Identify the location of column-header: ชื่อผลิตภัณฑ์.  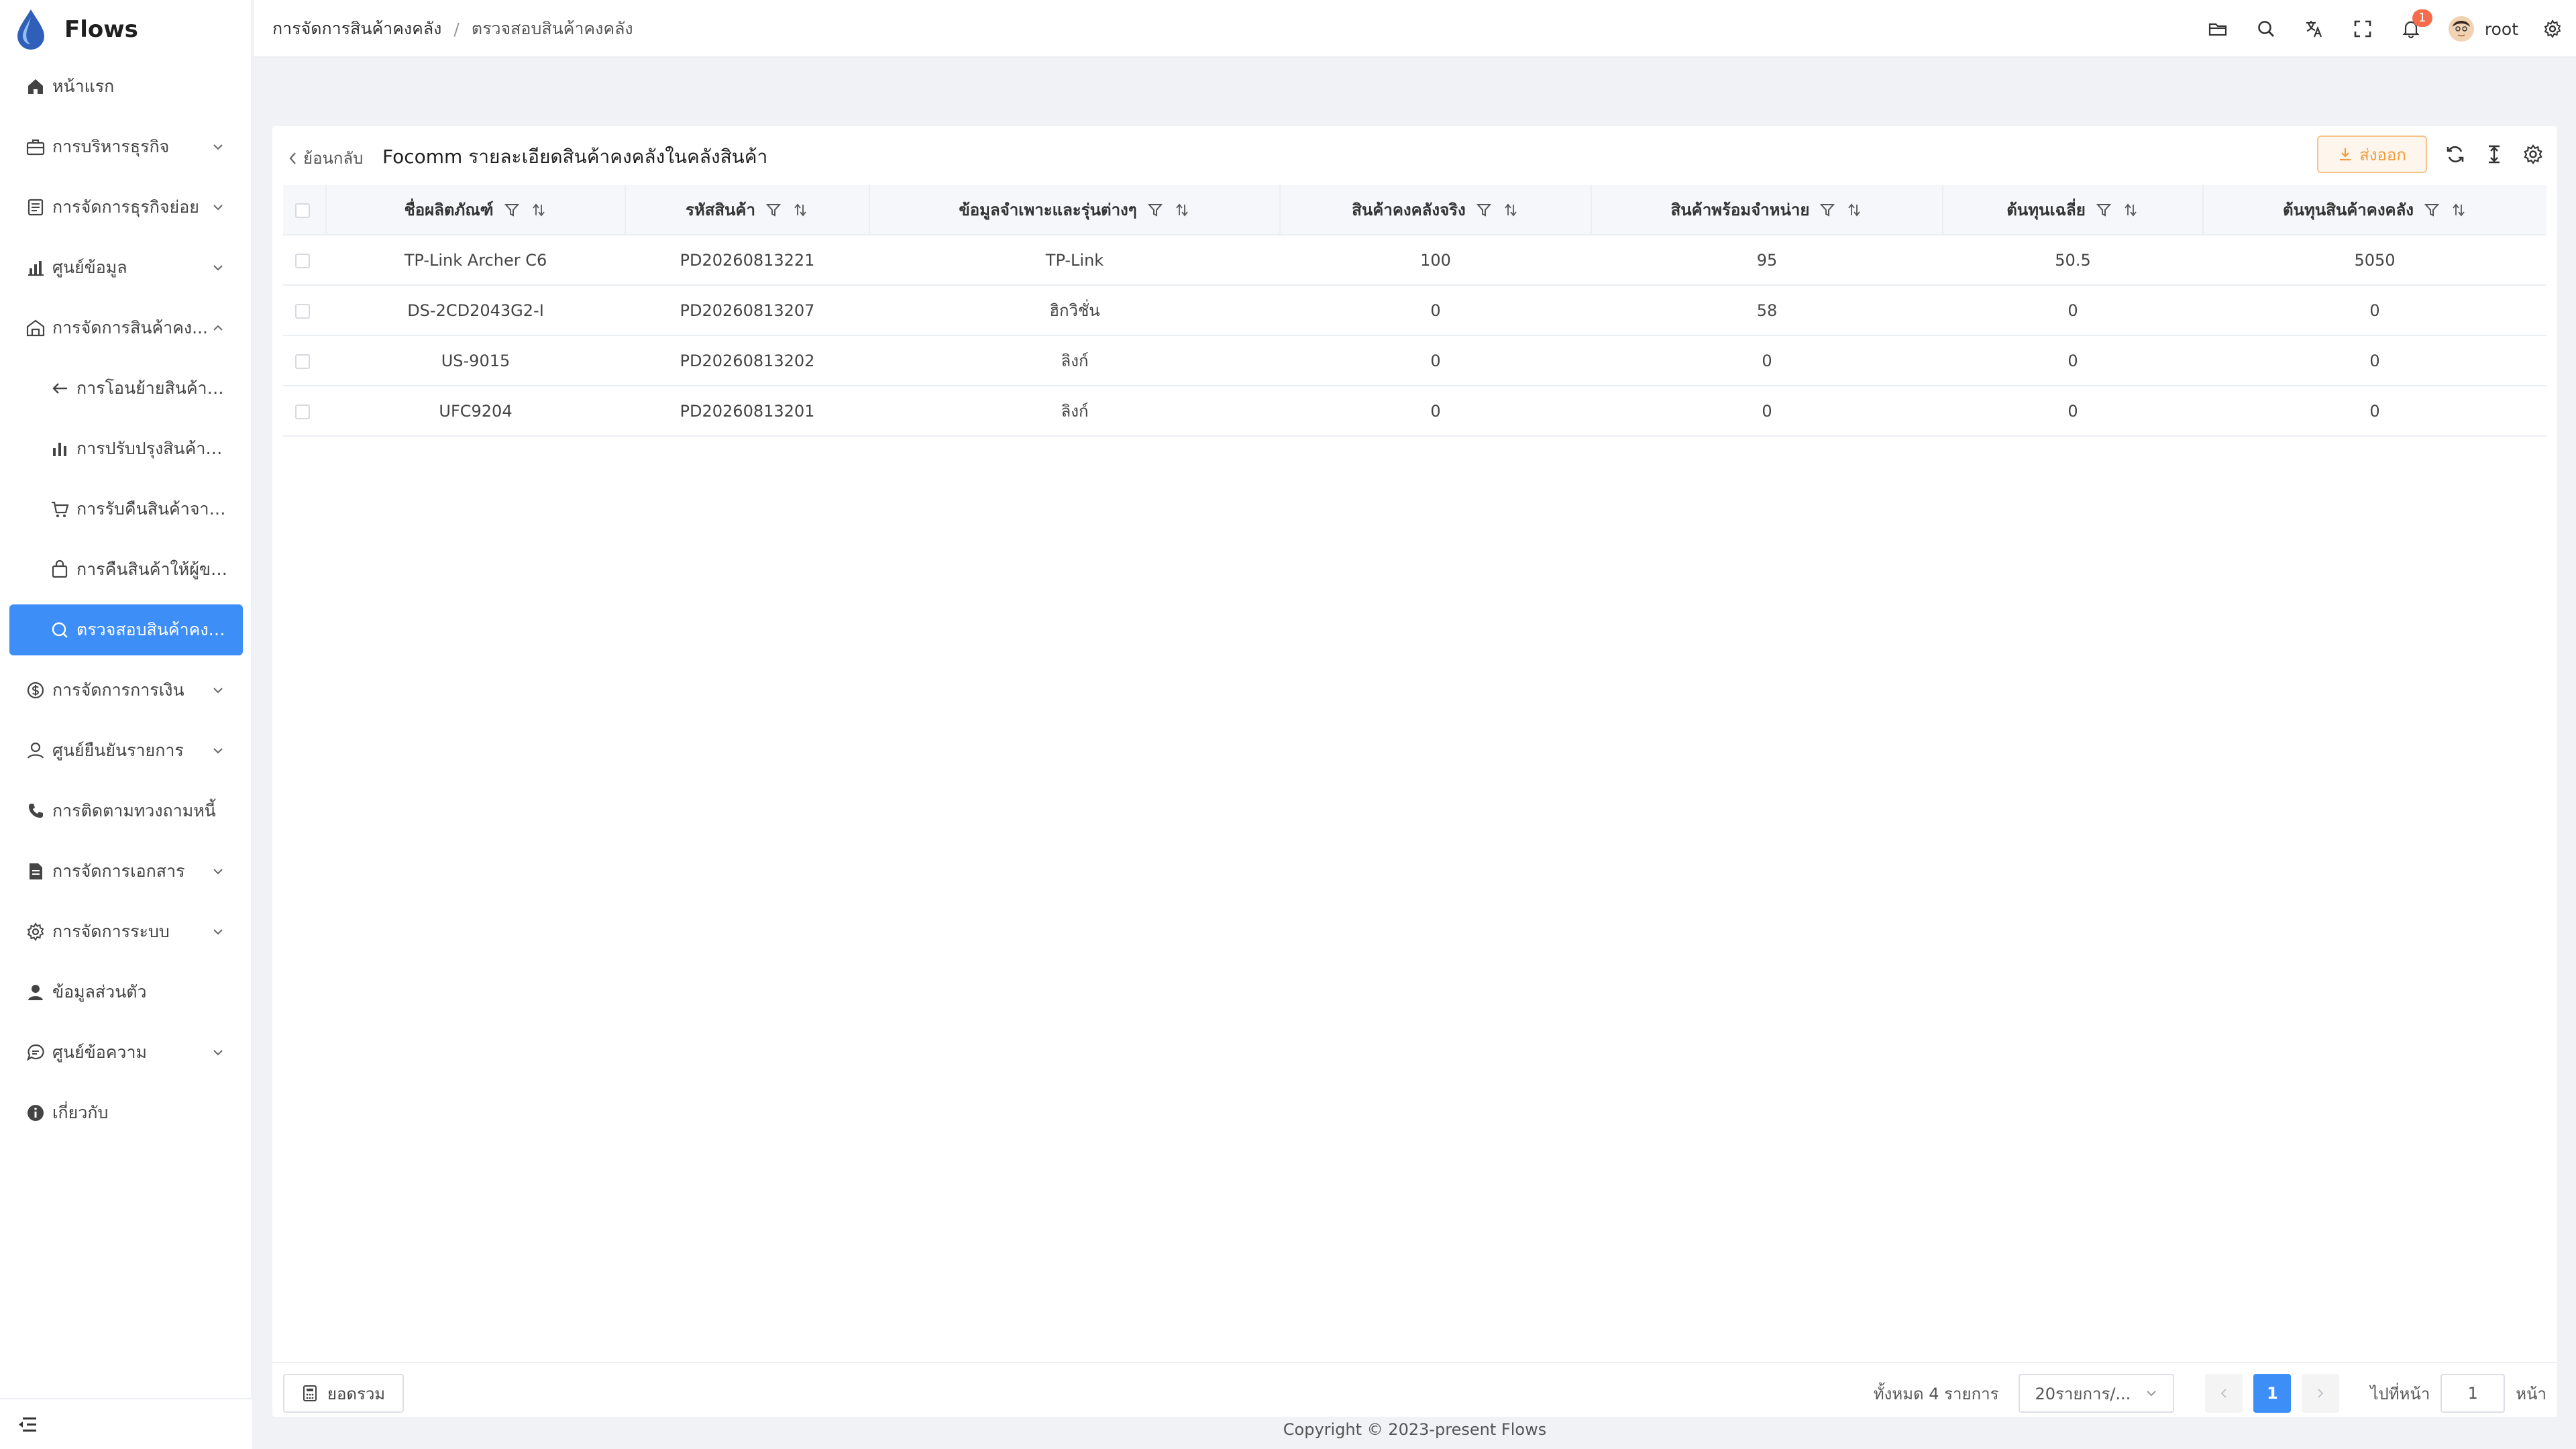
(476, 210).